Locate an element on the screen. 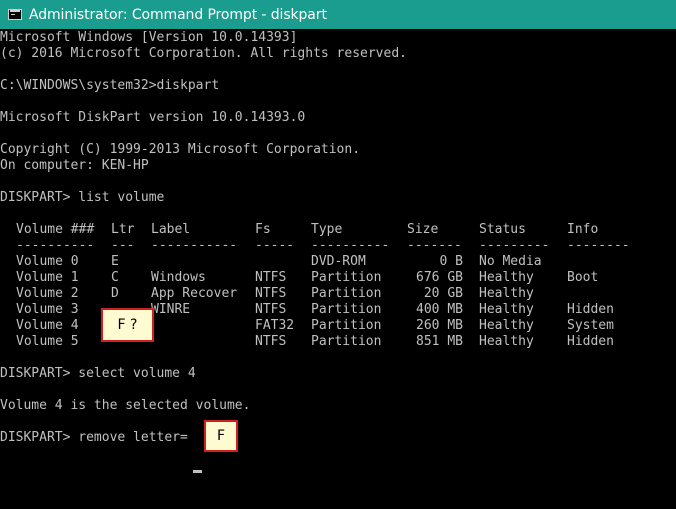  table-cell: Volume 0 is located at coordinates (47, 261).